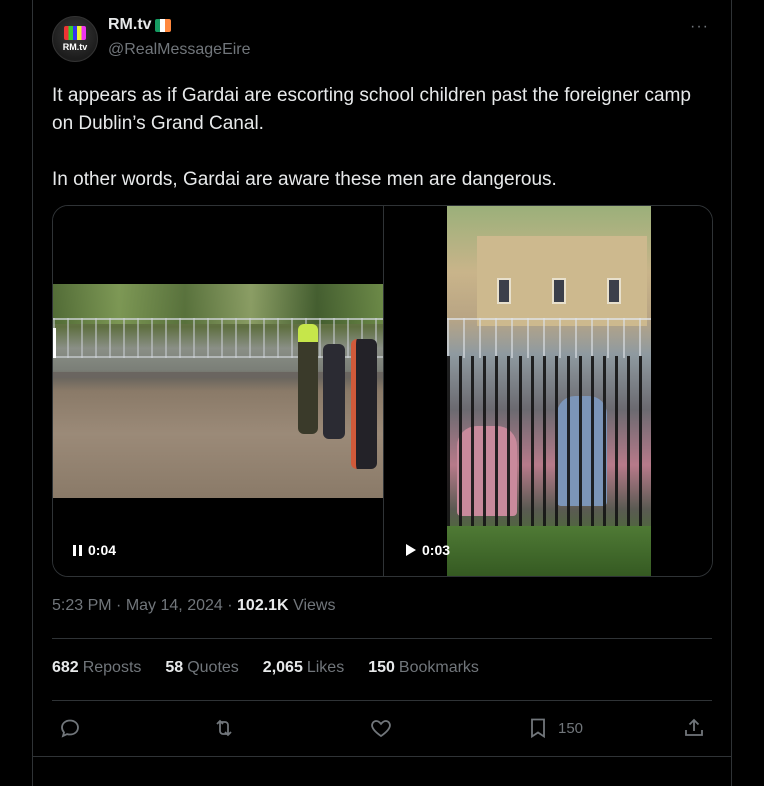 This screenshot has width=764, height=786. I want to click on ireland-flag-icon, so click(162, 25).